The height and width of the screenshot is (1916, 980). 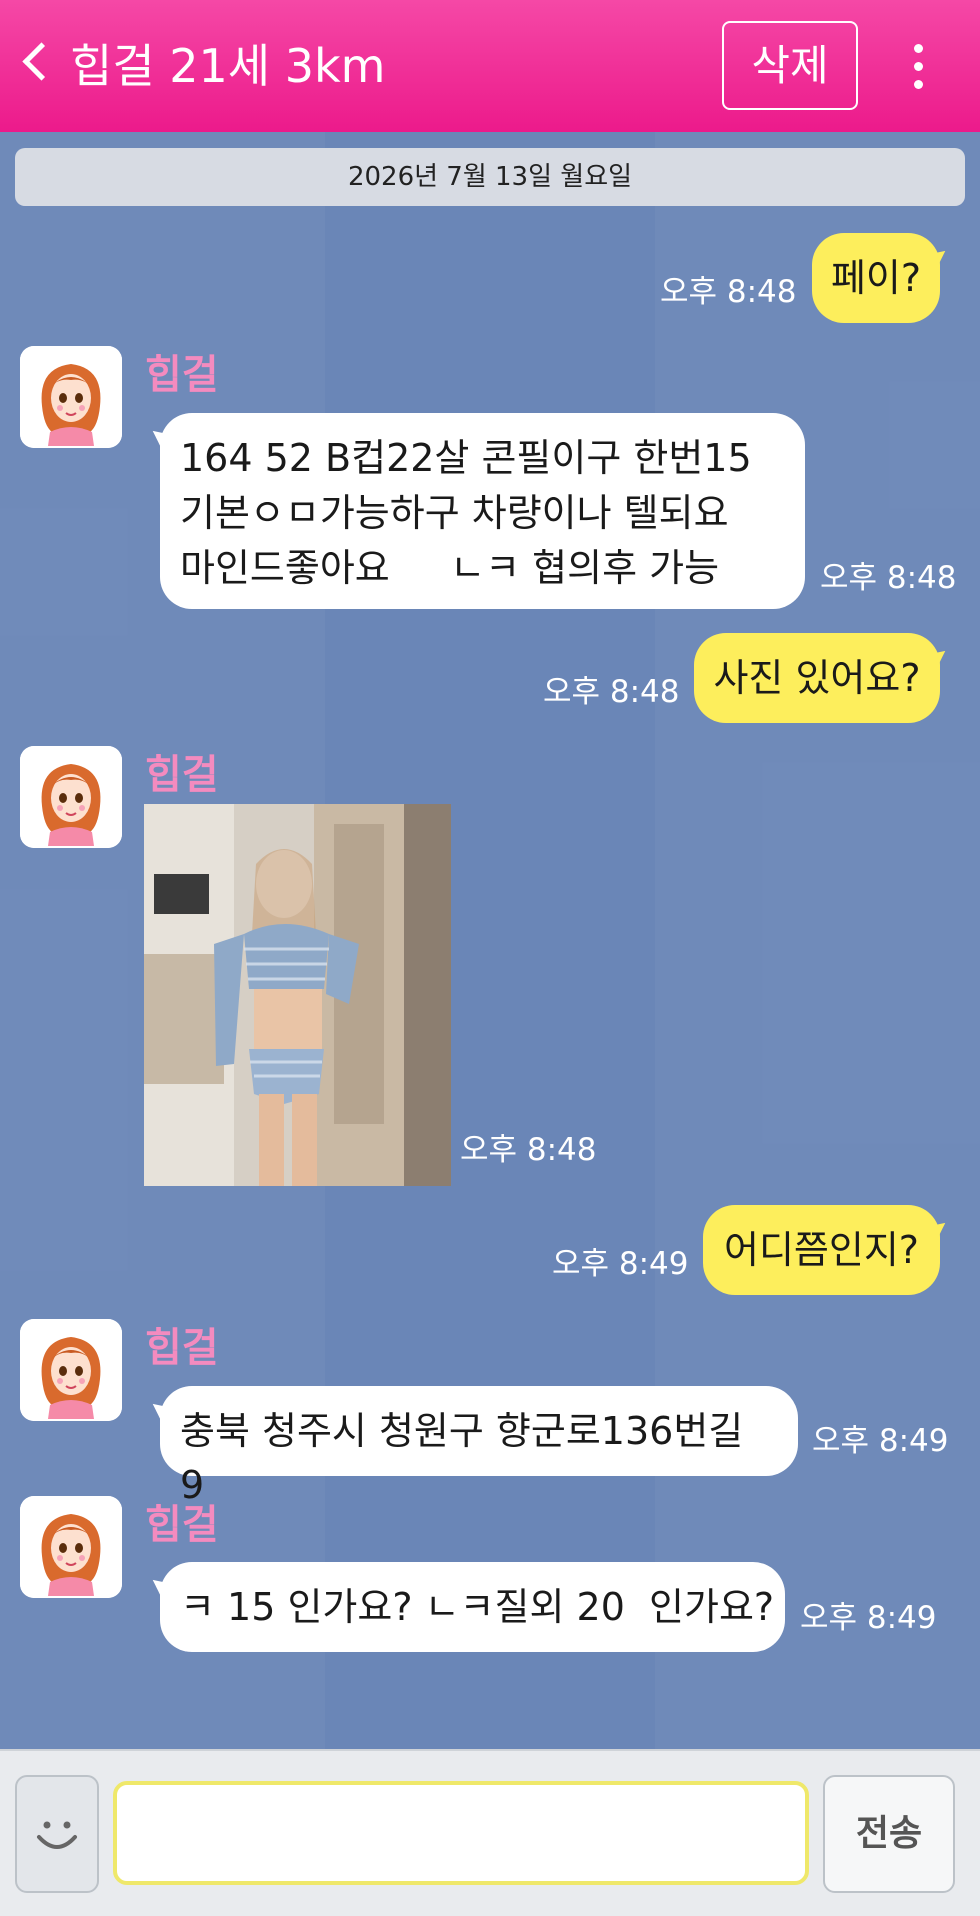 What do you see at coordinates (454, 513) in the screenshot?
I see `message-line: 기본ㅇㅁ가능하구 차량이나 텔되요` at bounding box center [454, 513].